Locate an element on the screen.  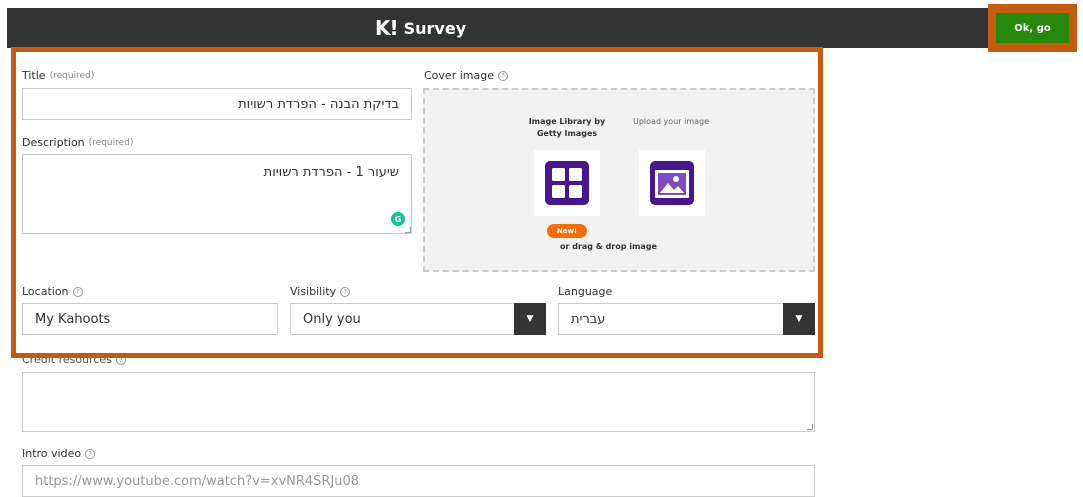
upload-image-tile is located at coordinates (672, 183).